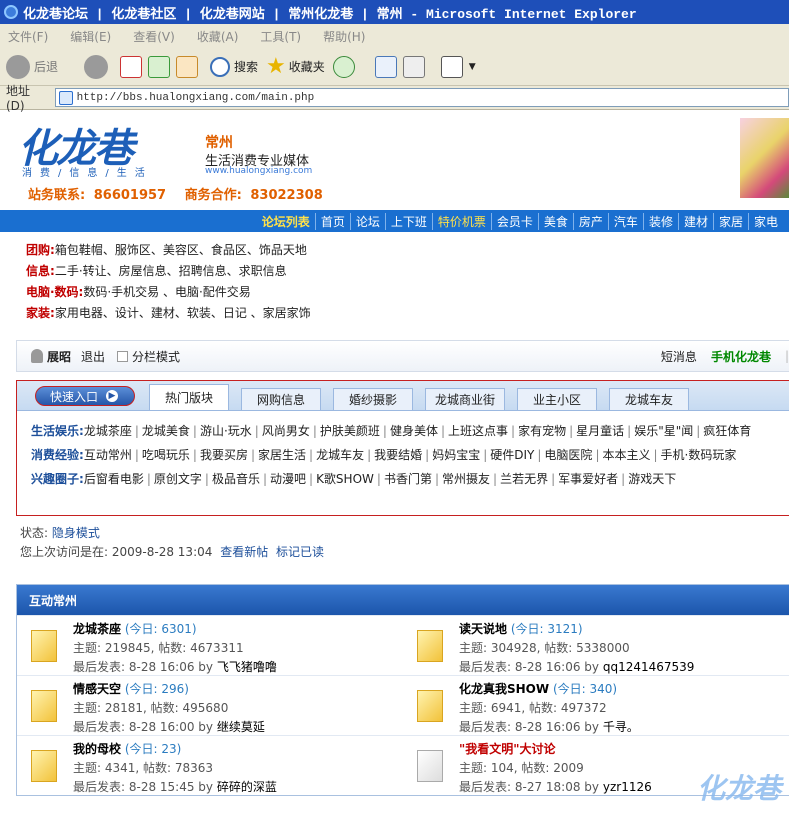 The image size is (789, 819). I want to click on nav-realestate: 房产, so click(590, 221).